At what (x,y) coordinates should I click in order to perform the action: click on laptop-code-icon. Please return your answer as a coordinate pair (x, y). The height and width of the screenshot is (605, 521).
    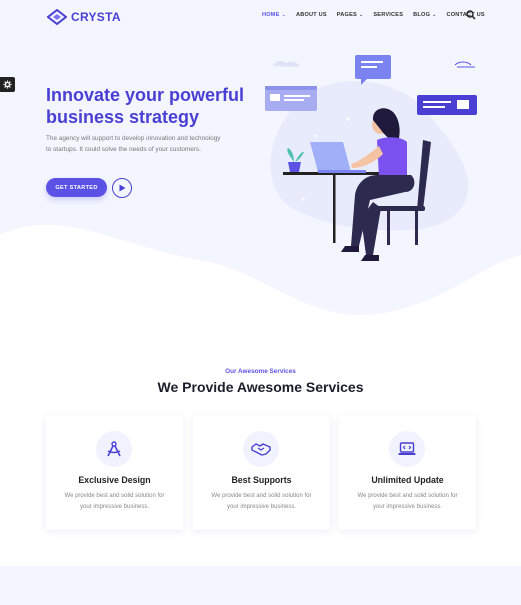
    Looking at the image, I should click on (407, 448).